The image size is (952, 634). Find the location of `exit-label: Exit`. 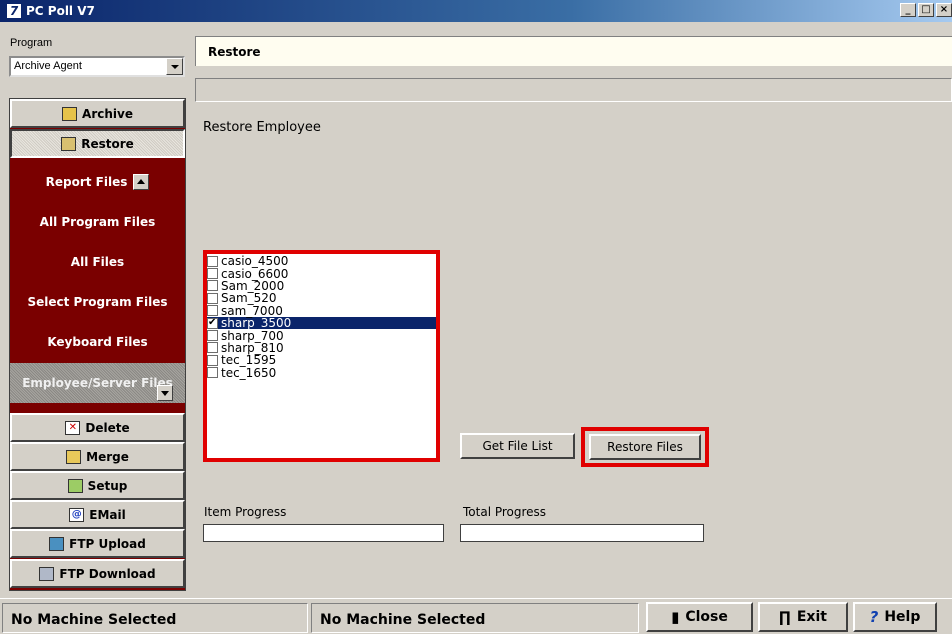

exit-label: Exit is located at coordinates (811, 617).